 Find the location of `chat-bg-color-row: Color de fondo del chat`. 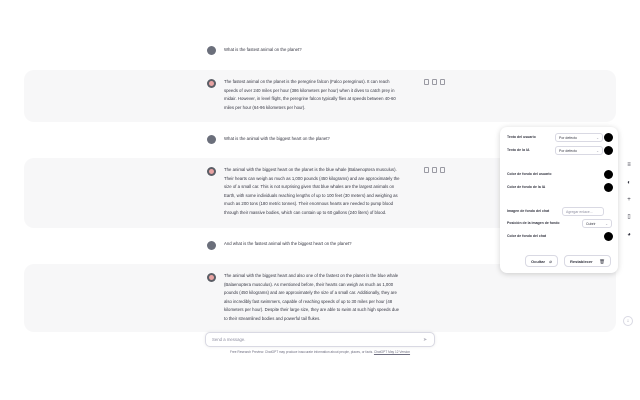

chat-bg-color-row: Color de fondo del chat is located at coordinates (560, 236).